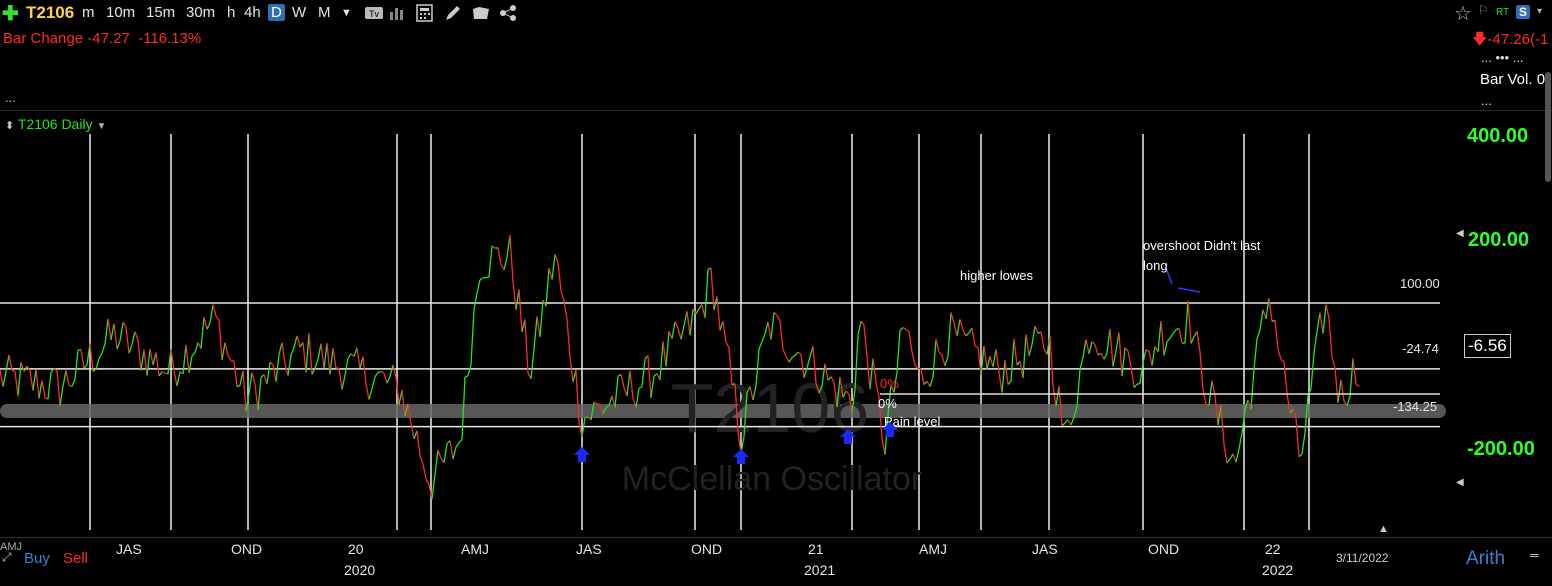 This screenshot has width=1552, height=586. I want to click on level-label-neg134: -134.25, so click(1415, 406).